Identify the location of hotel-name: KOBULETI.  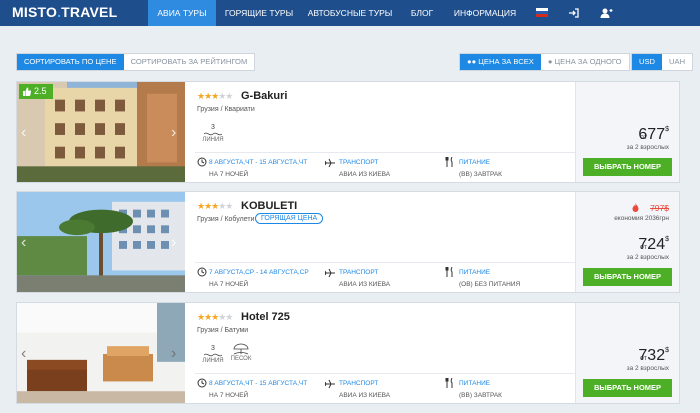
(269, 206).